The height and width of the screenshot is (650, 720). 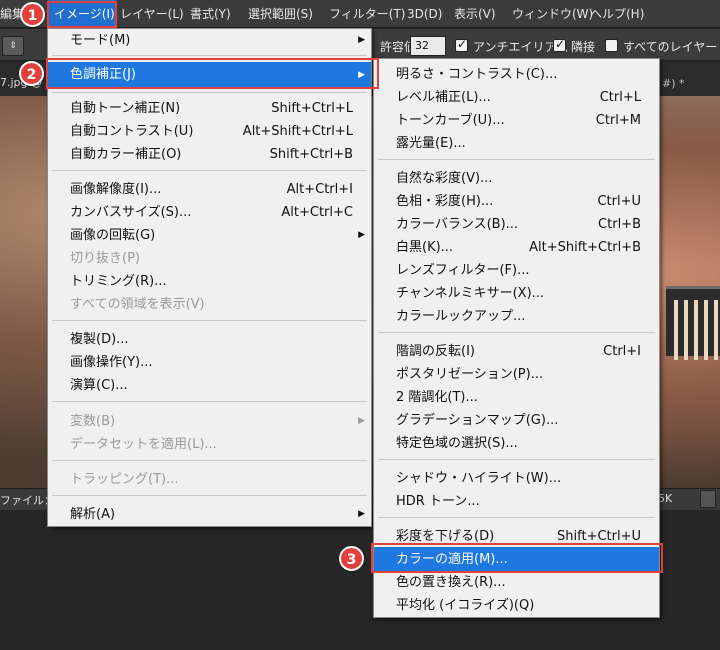 What do you see at coordinates (209, 131) in the screenshot?
I see `menu-item-auto-contrast: 自動コントラスト(U) Alt+Shift+Ctrl+L` at bounding box center [209, 131].